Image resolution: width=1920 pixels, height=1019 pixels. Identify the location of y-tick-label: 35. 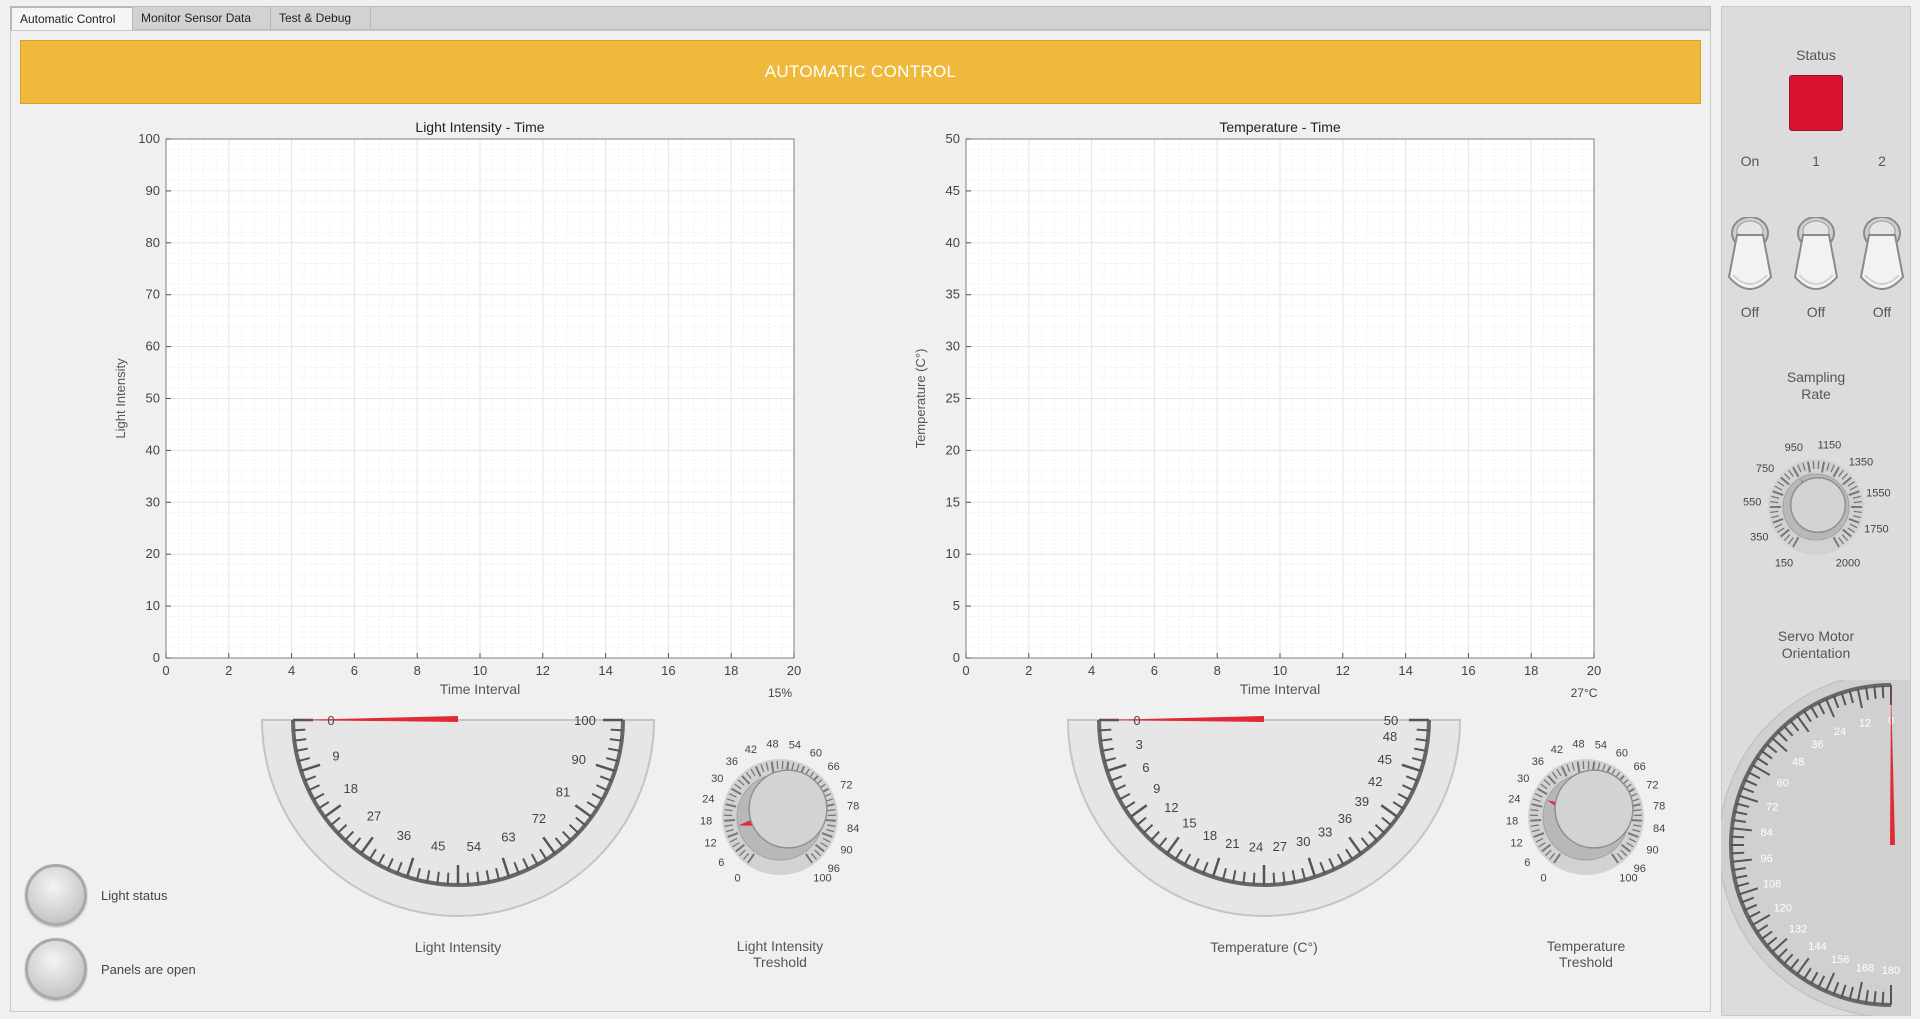
(953, 294).